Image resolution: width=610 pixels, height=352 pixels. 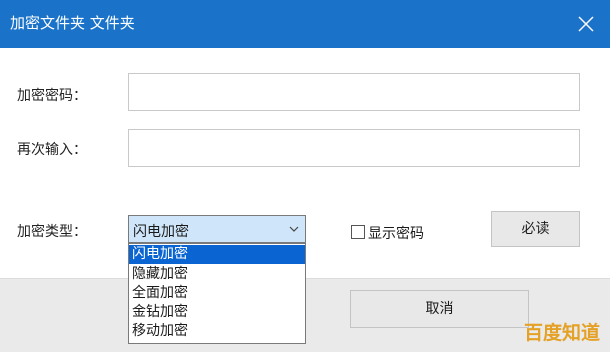 I want to click on show-password-label: 显示密码, so click(x=396, y=234).